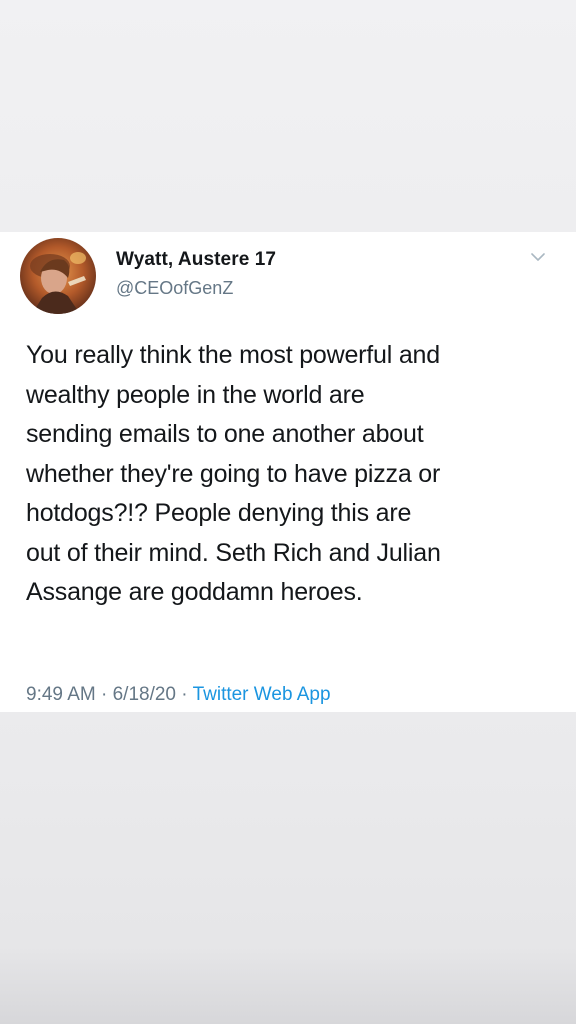 The height and width of the screenshot is (1024, 576). Describe the element at coordinates (61, 694) in the screenshot. I see `tweet-time: 9:49 AM` at that location.